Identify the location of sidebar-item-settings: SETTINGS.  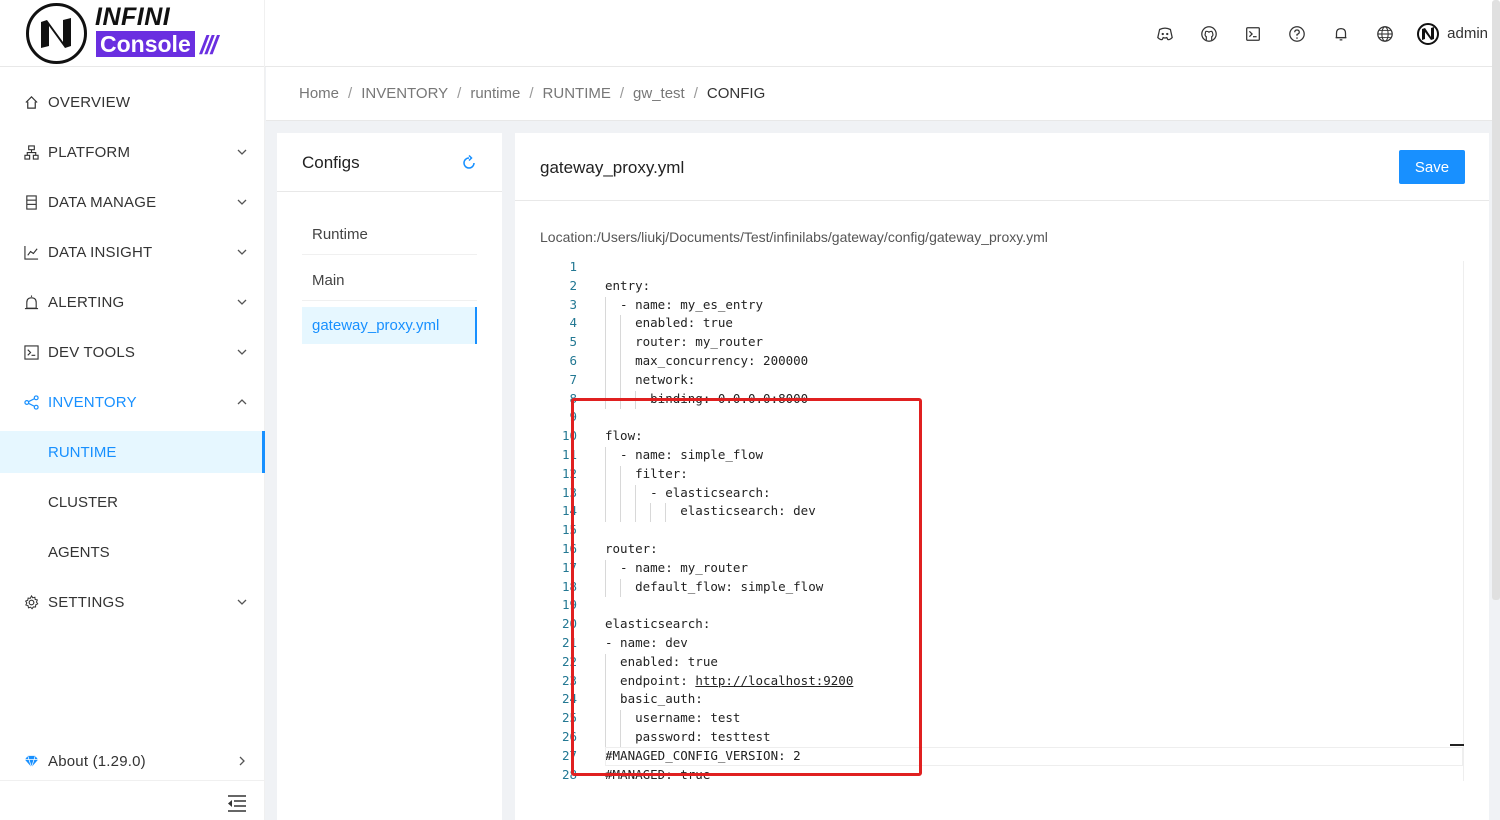
(132, 602).